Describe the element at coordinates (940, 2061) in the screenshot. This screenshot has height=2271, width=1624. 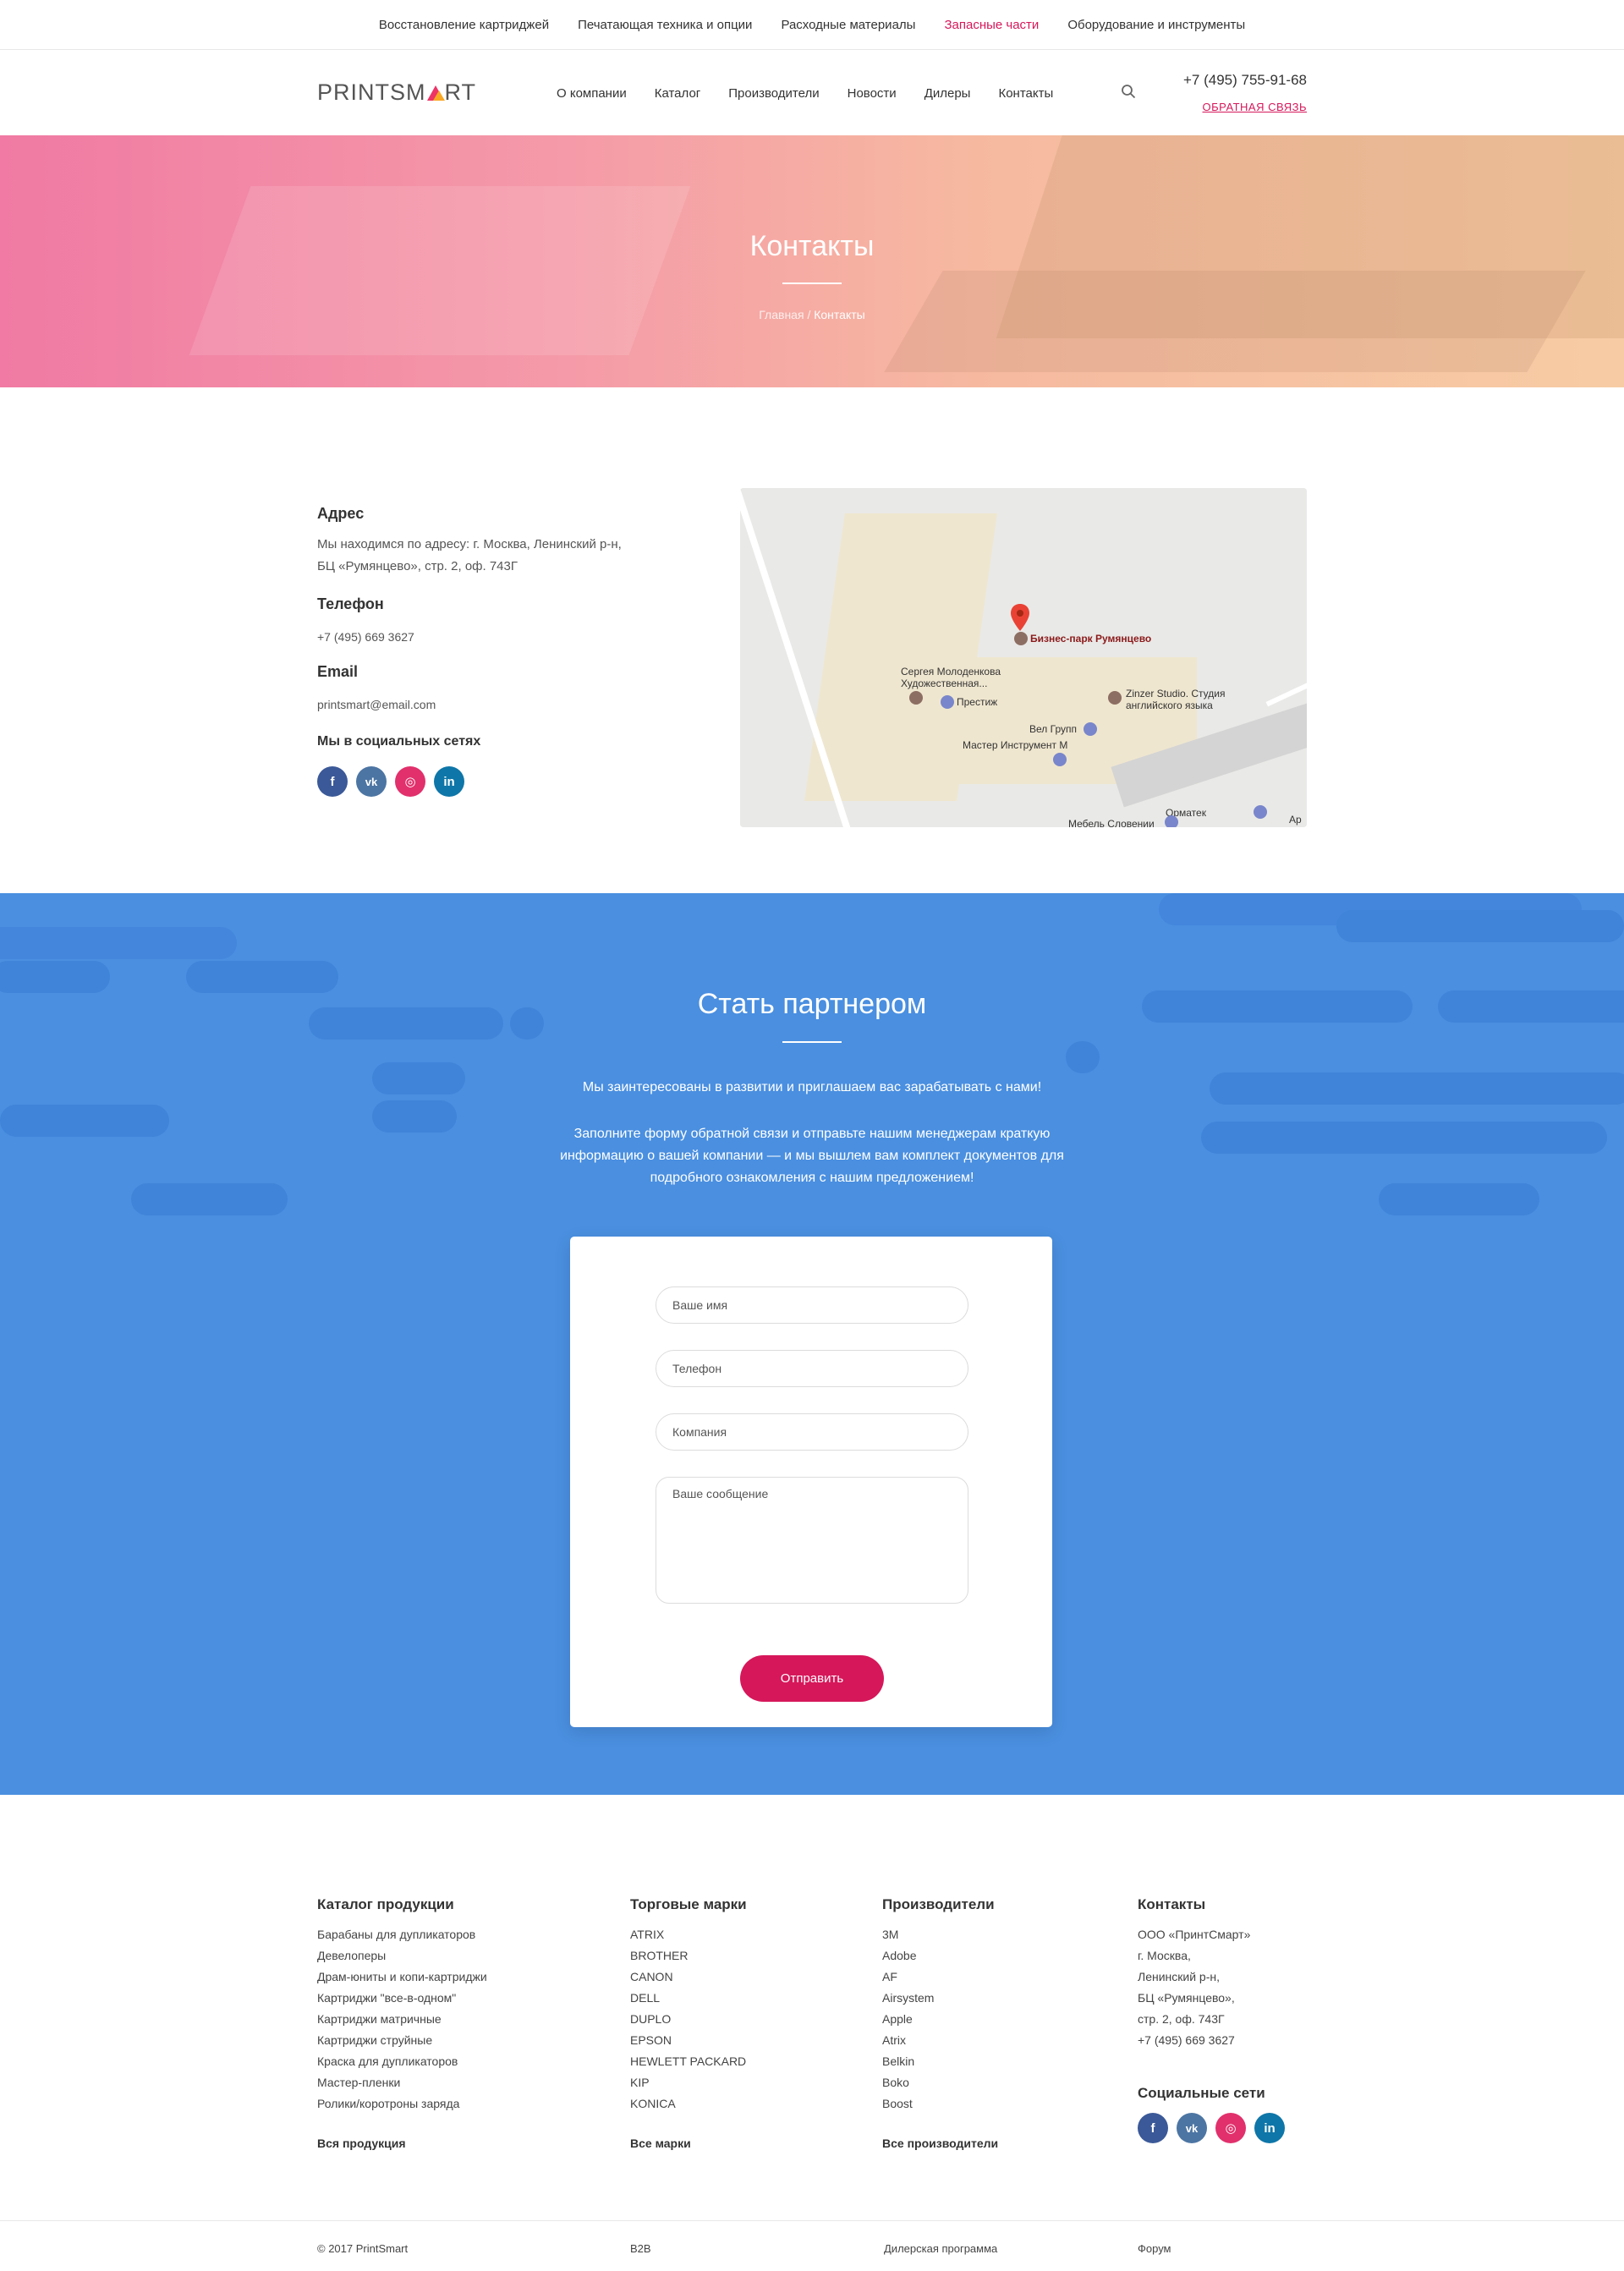
I see `footer-link: Belkin` at that location.